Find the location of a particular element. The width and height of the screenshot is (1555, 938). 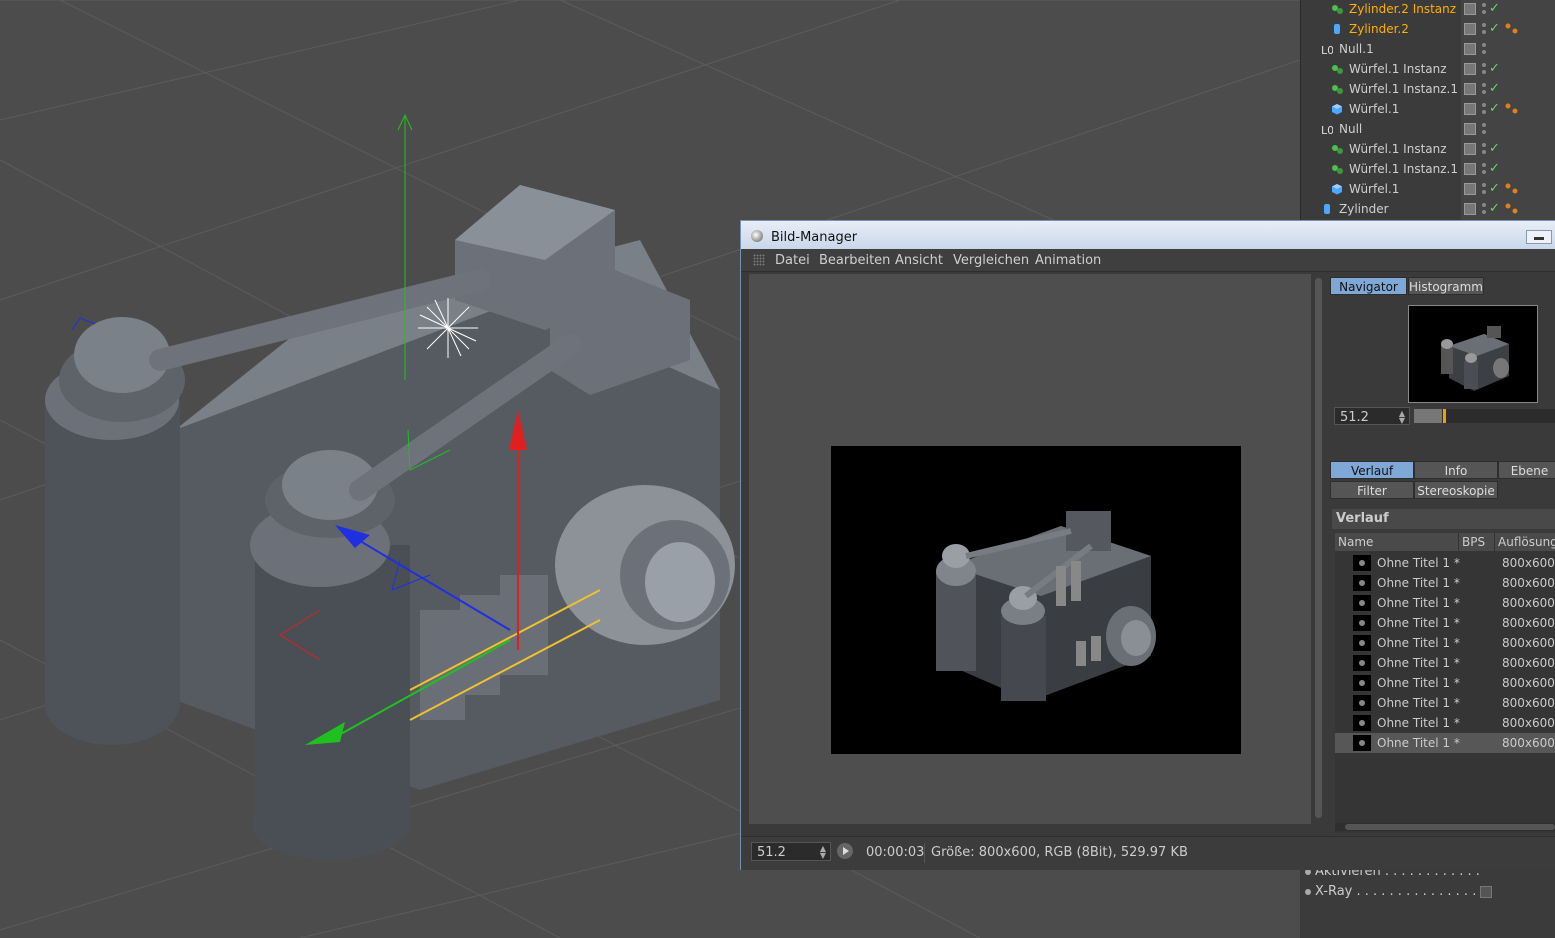

history-resolution: 800x600 is located at coordinates (1528, 623).